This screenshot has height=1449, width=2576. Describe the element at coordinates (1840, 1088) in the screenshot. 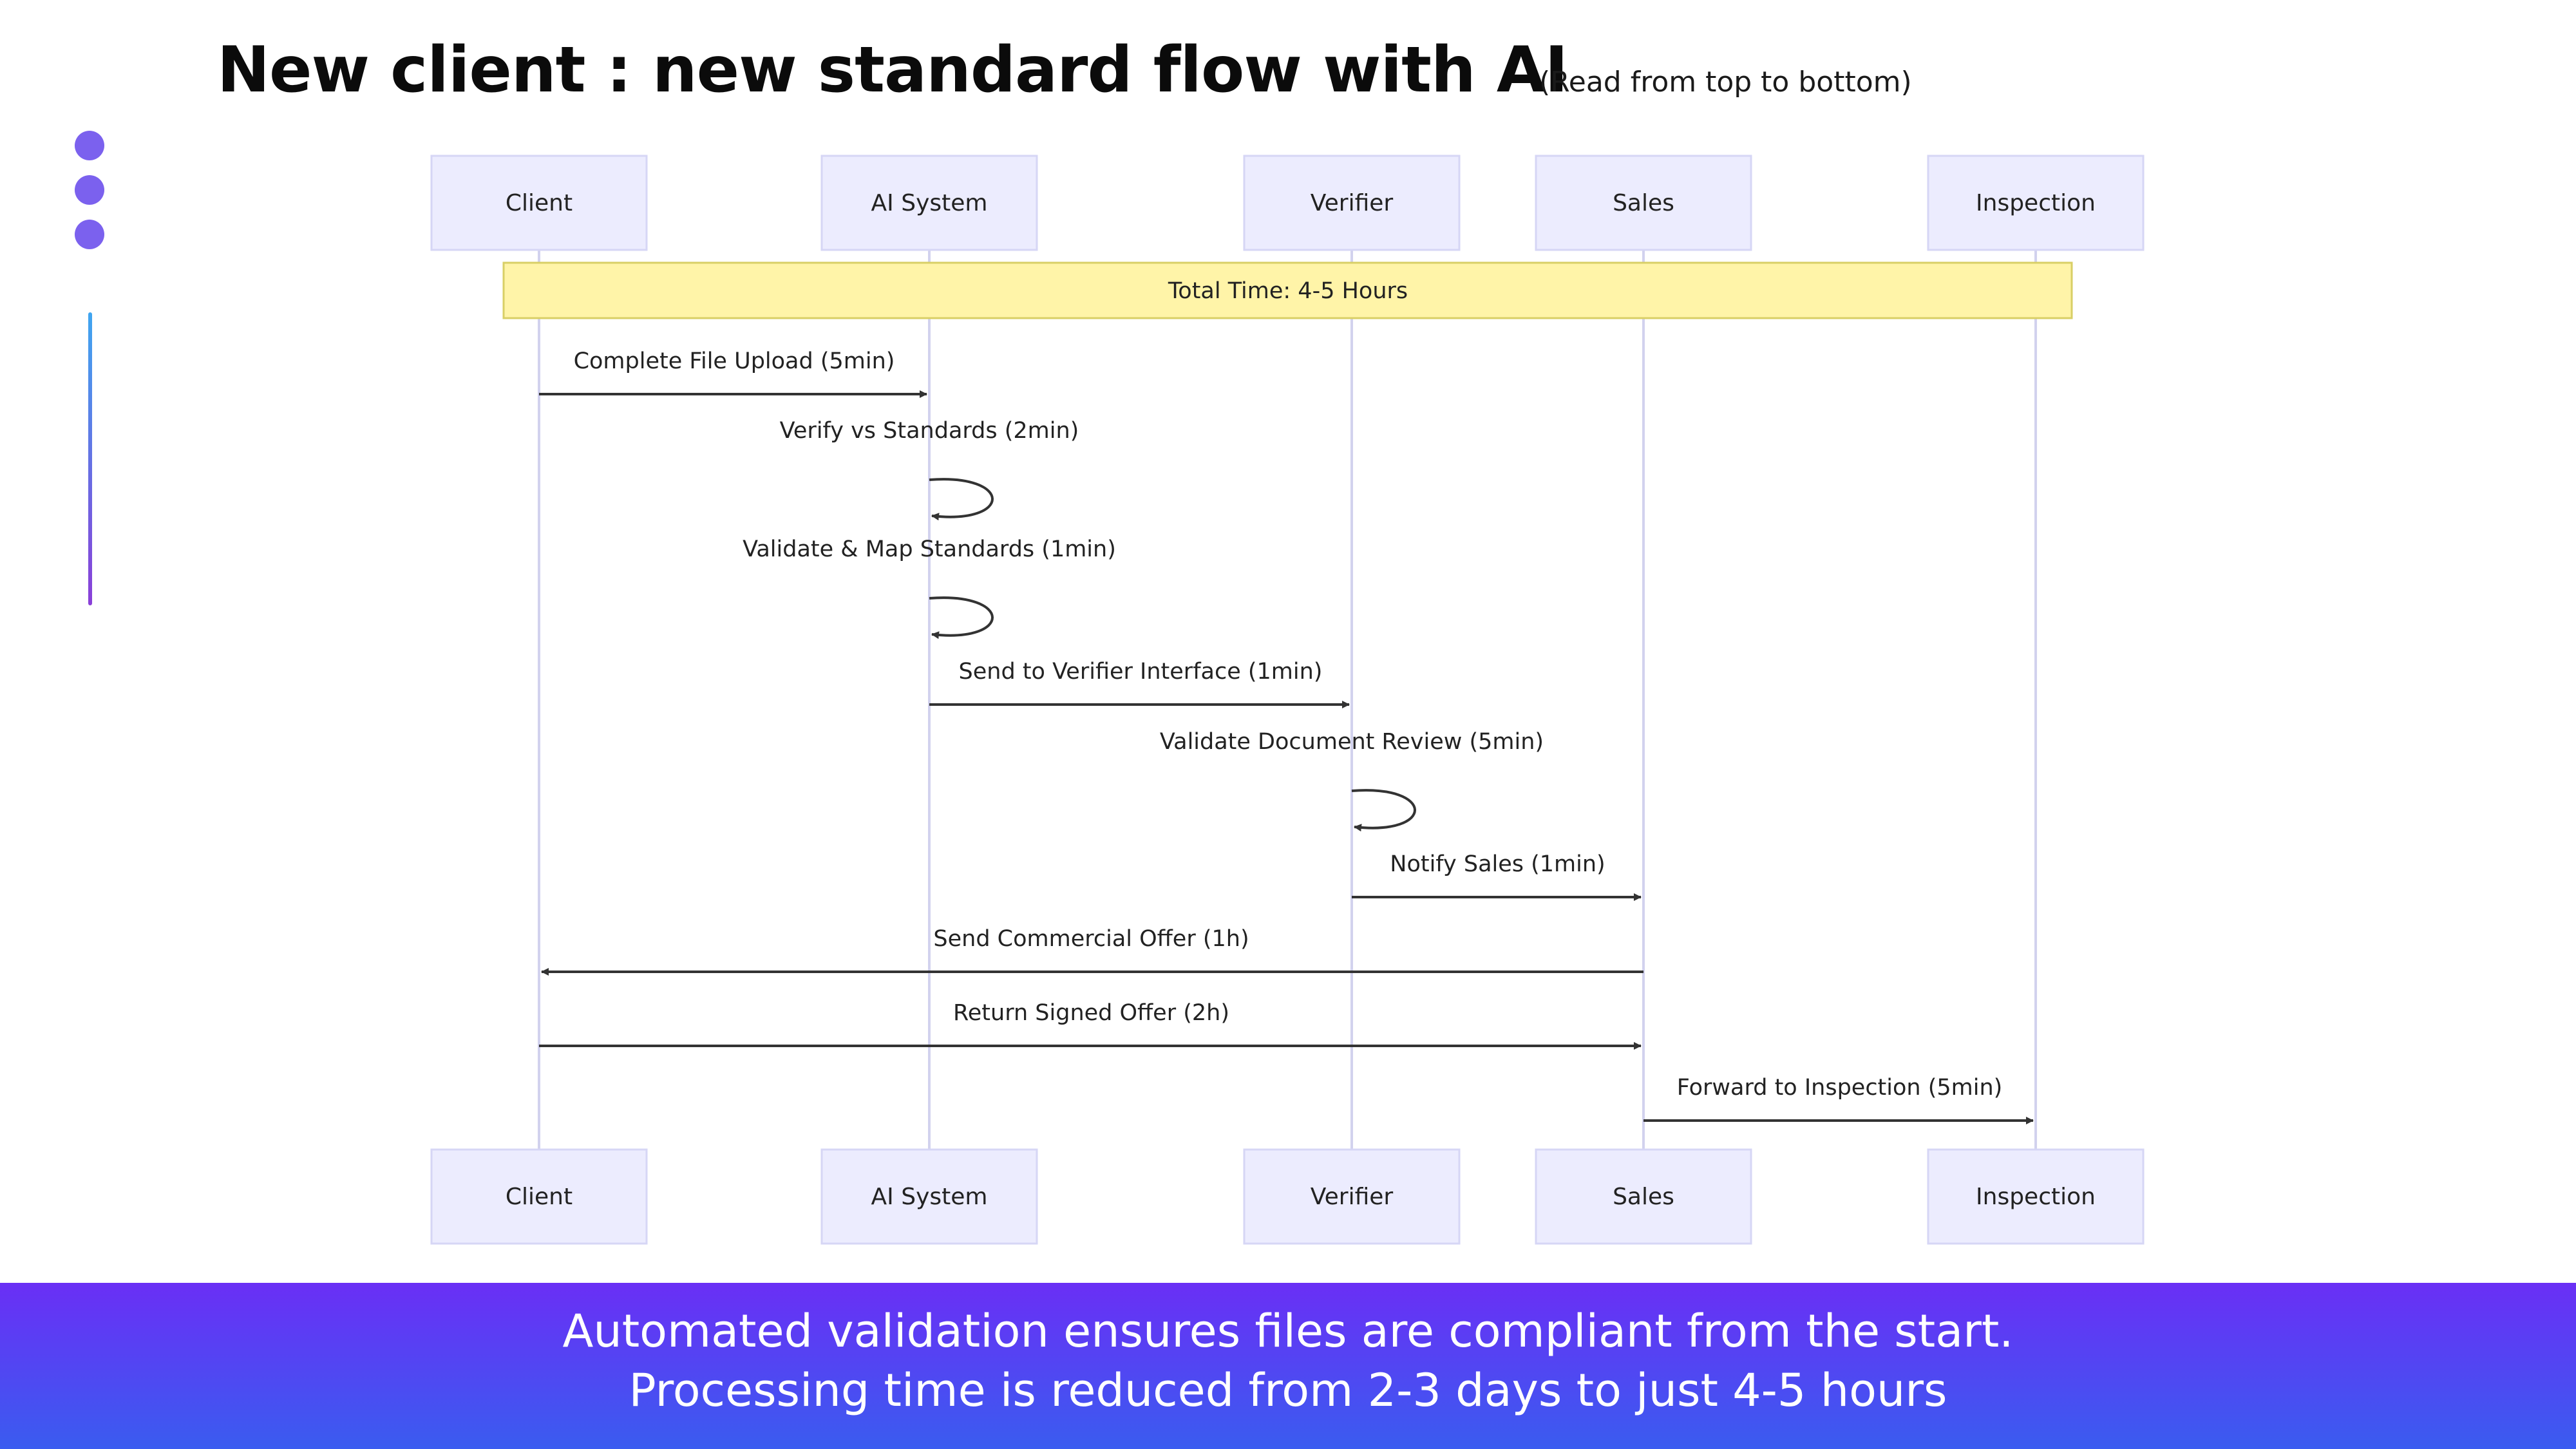

I see `message-label: Forward to Inspection (5min)` at that location.